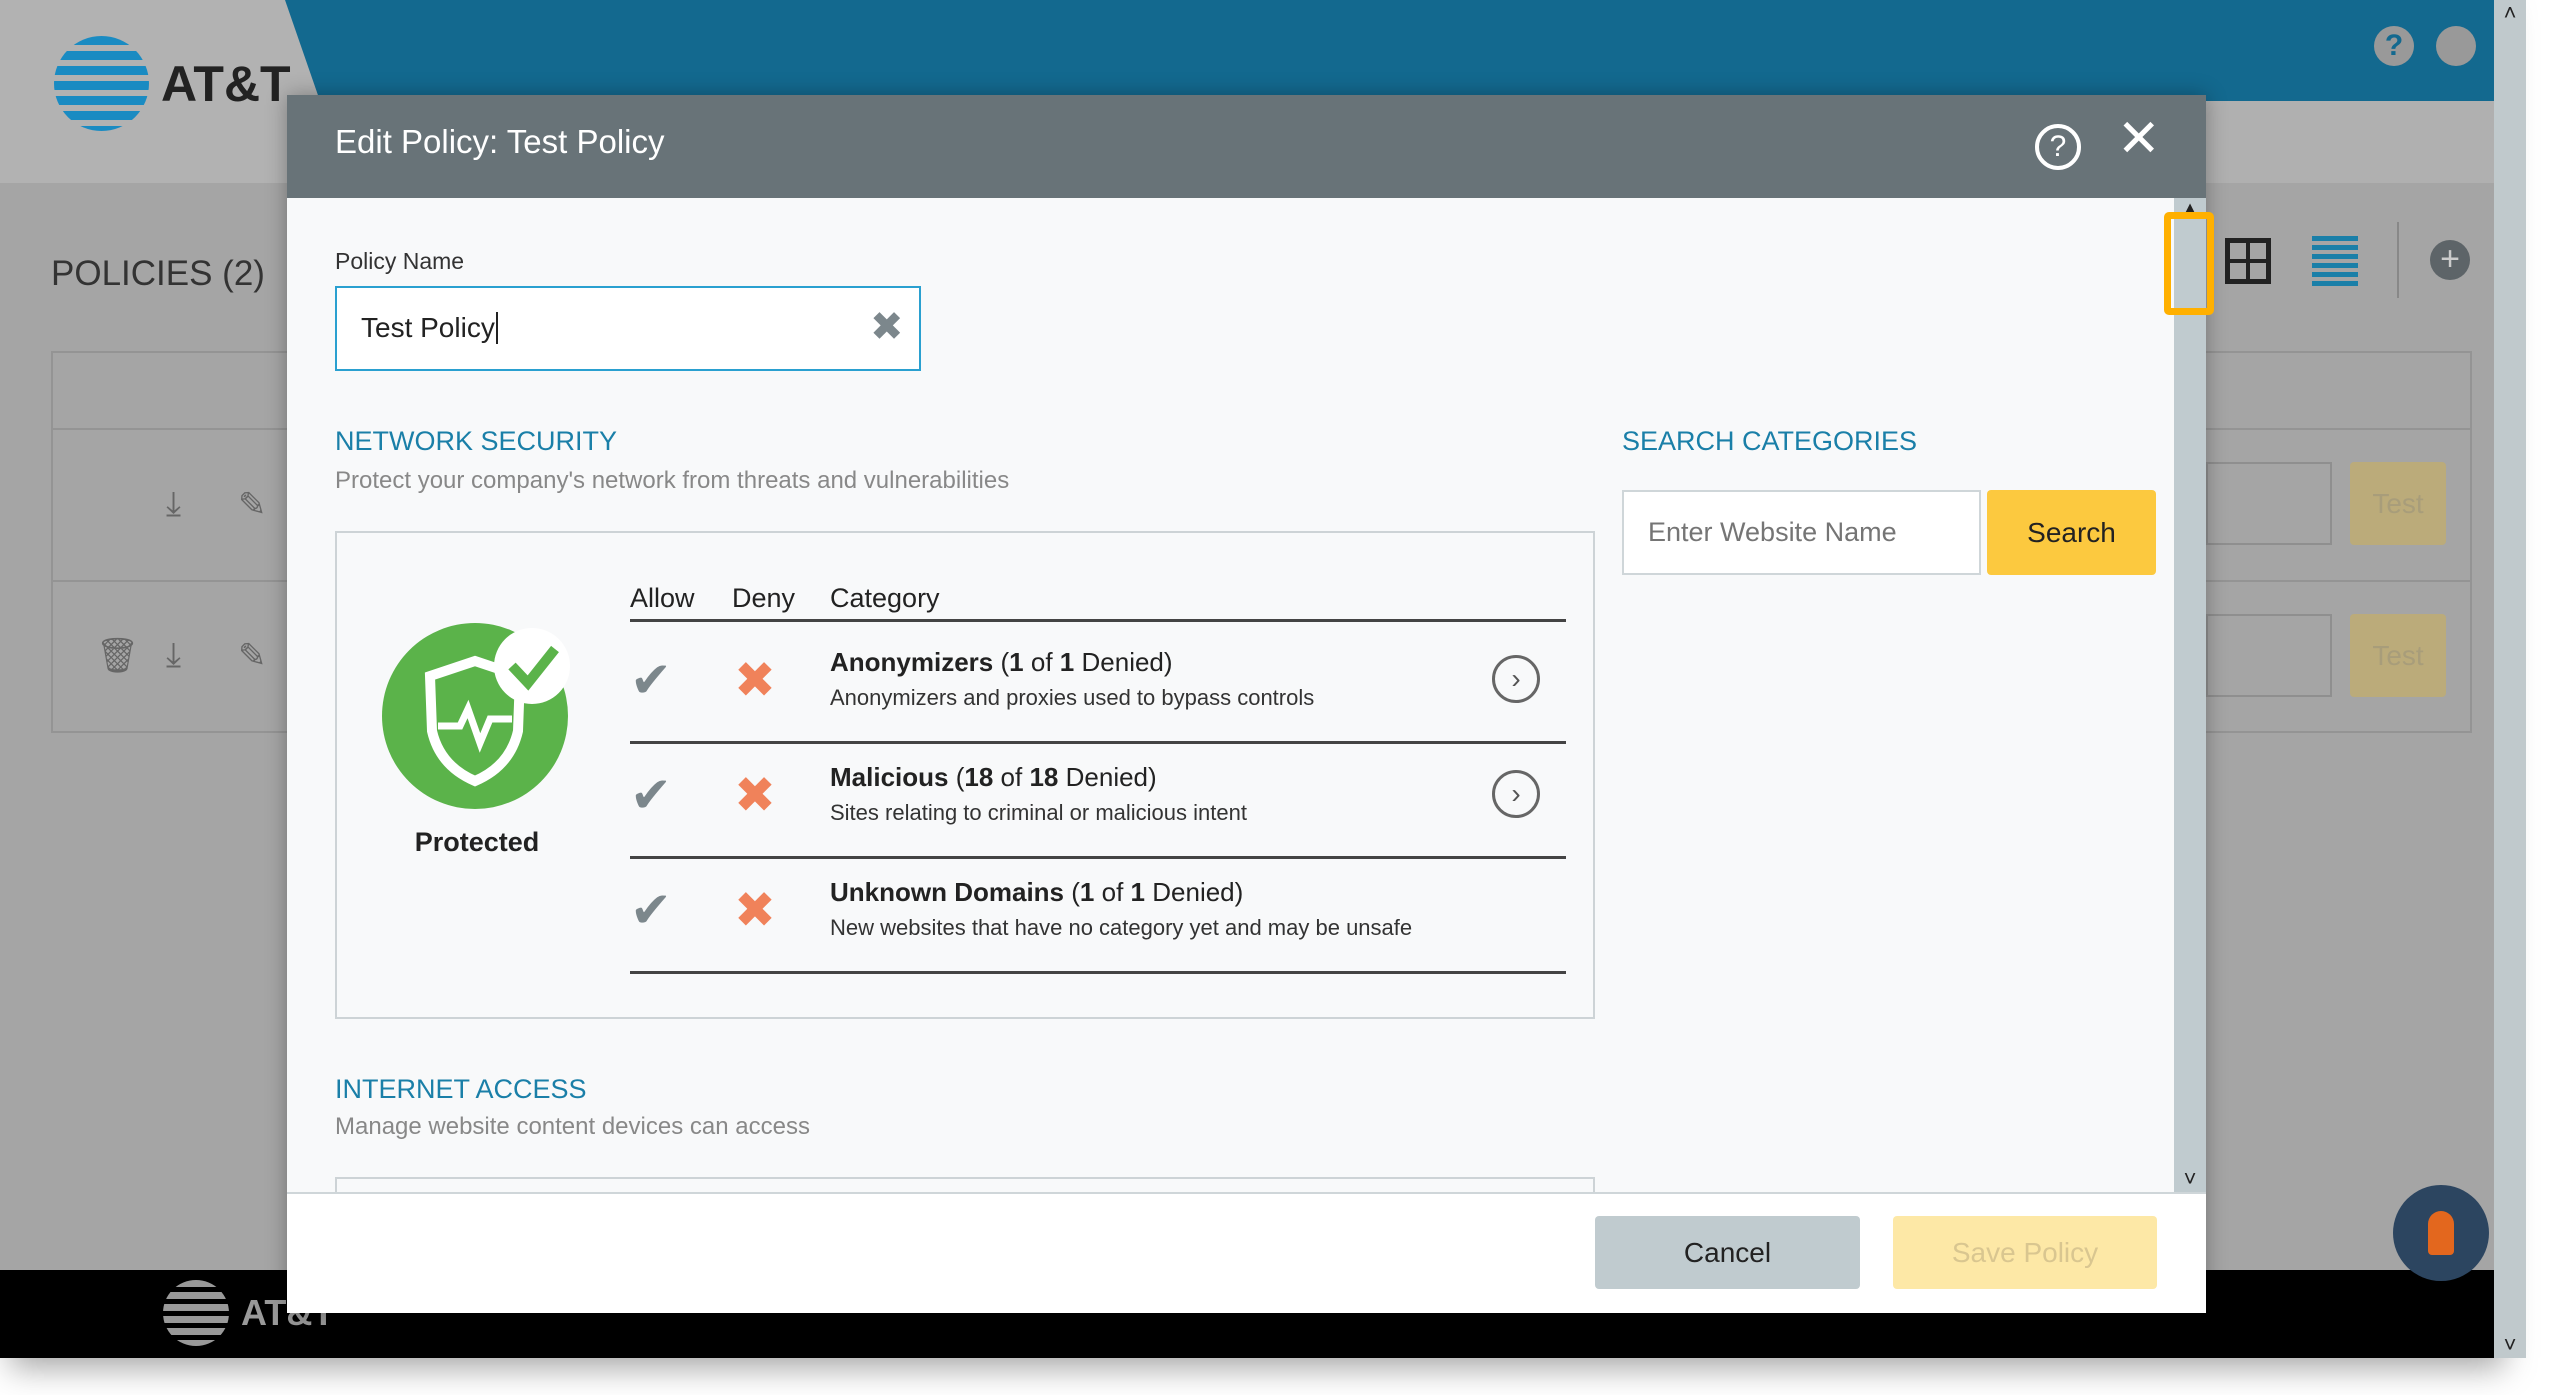 This screenshot has height=1395, width=2560. I want to click on column-allow: Allow, so click(662, 598).